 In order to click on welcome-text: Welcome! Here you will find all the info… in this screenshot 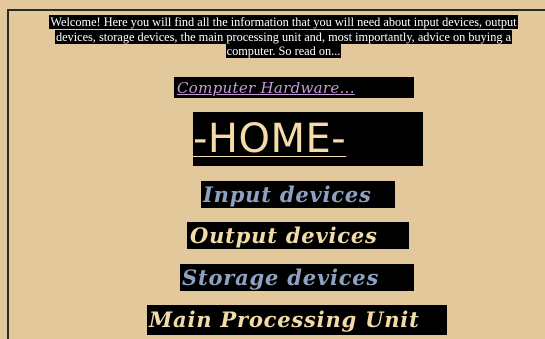, I will do `click(283, 37)`.